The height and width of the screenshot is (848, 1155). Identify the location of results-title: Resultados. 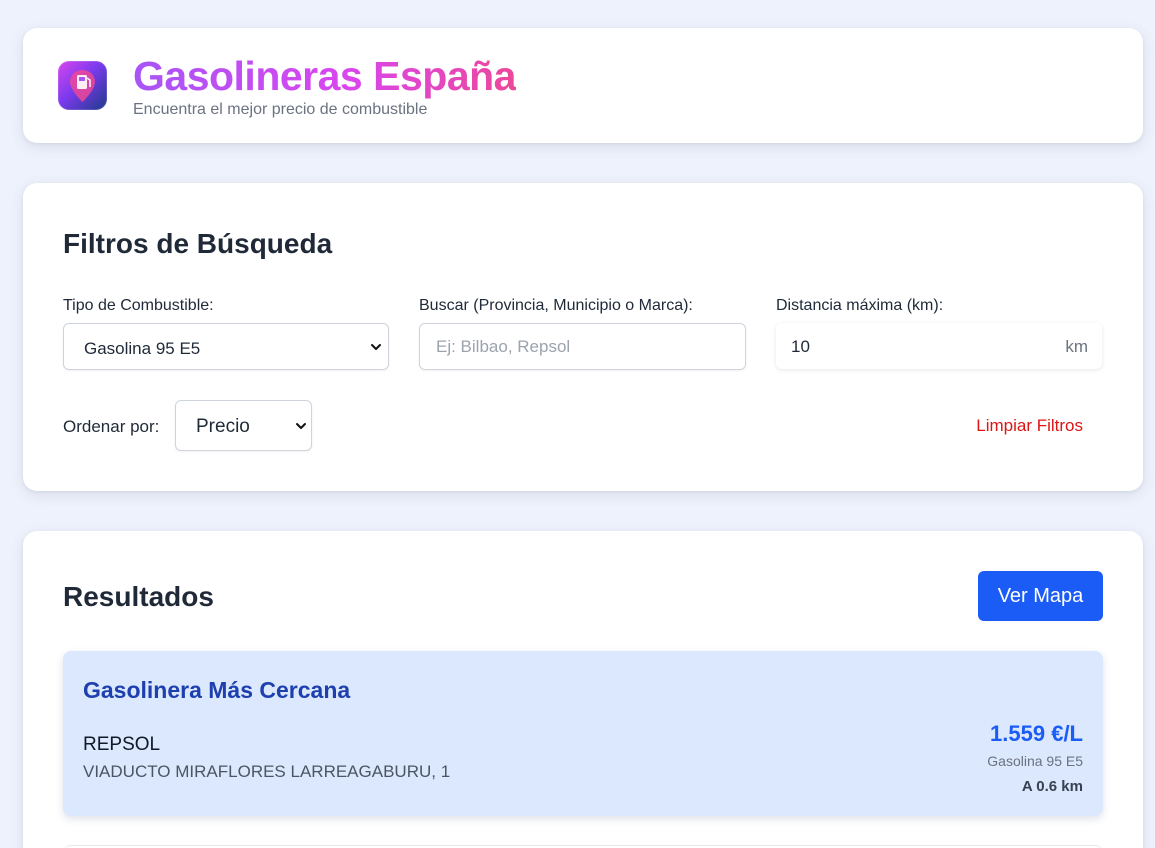
(138, 596).